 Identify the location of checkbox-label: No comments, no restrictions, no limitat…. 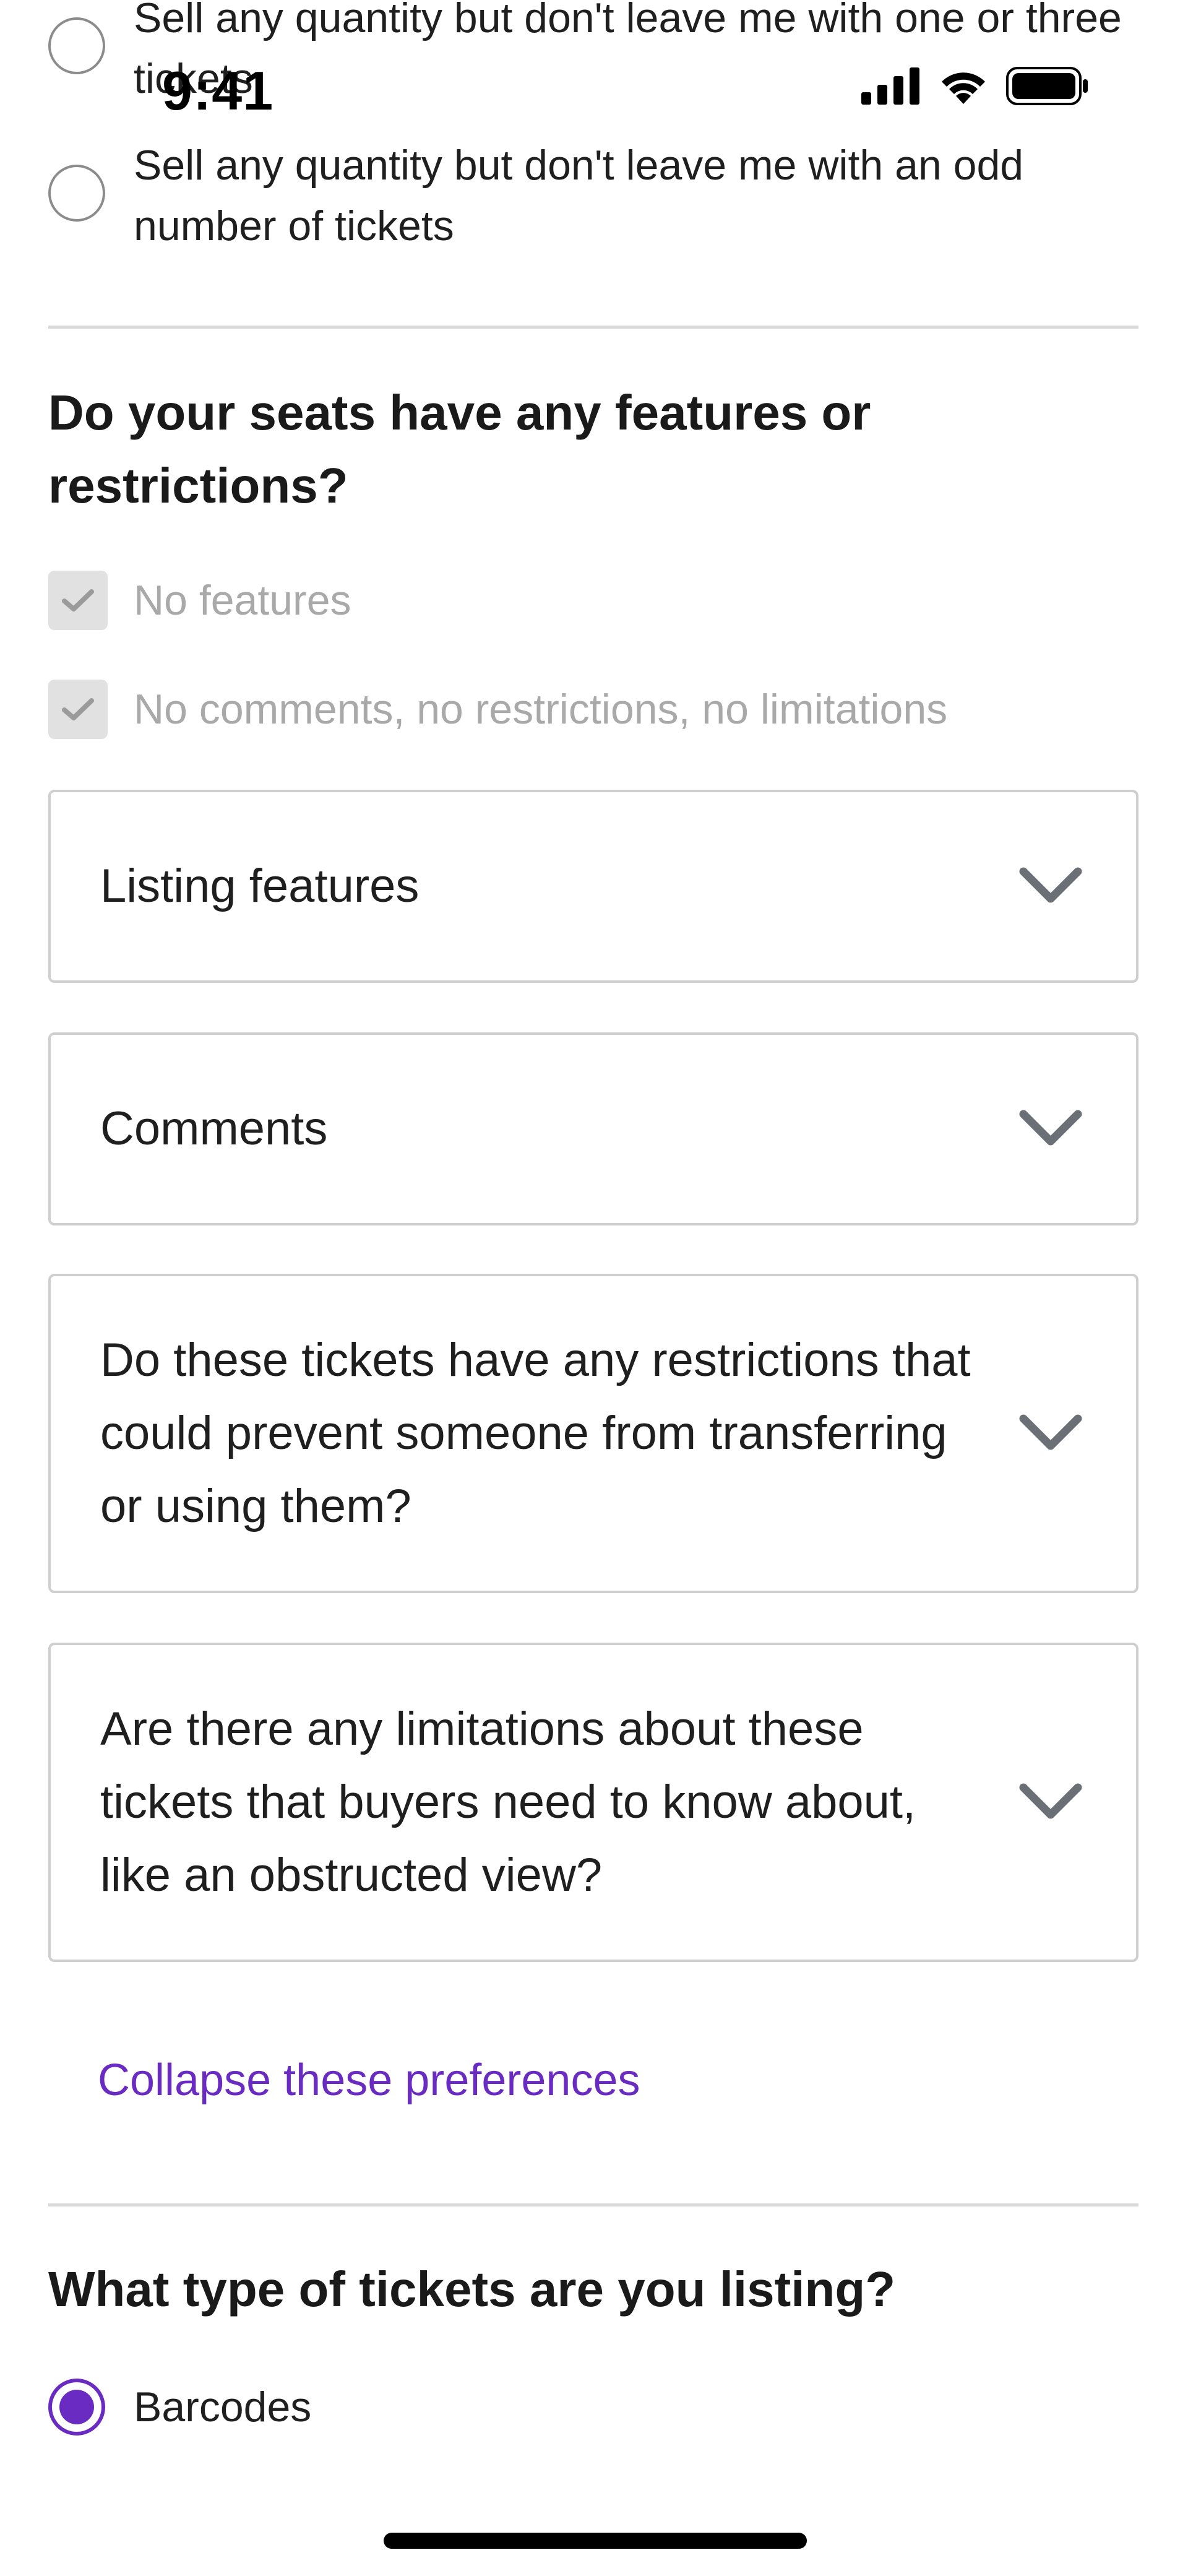
(541, 709).